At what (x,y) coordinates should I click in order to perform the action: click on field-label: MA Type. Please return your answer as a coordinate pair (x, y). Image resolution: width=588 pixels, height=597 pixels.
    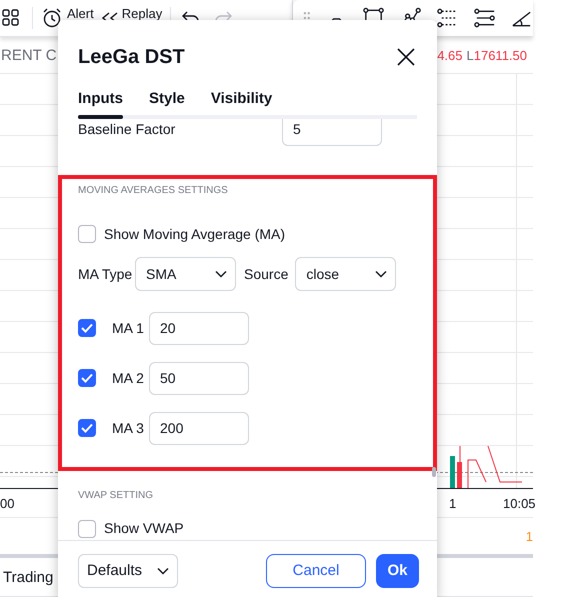
    Looking at the image, I should click on (106, 274).